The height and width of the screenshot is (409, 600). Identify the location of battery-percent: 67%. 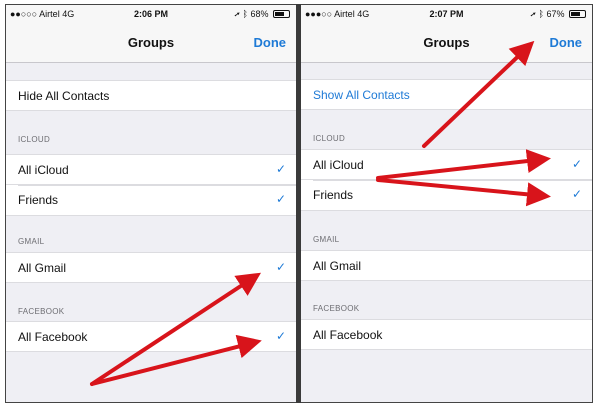
(555, 14).